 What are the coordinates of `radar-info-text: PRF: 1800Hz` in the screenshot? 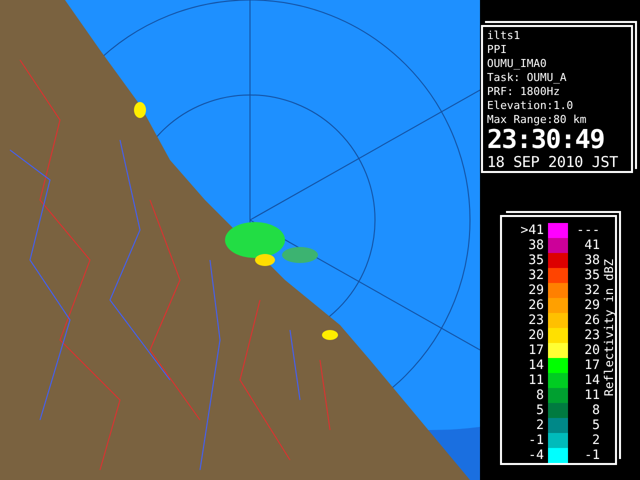 It's located at (524, 92).